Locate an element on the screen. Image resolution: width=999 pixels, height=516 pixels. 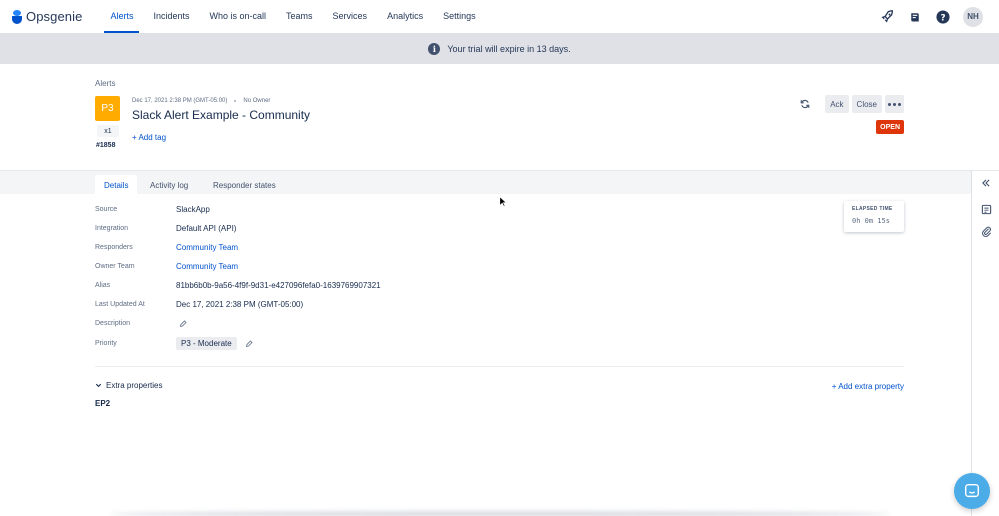
breadcrumb: Alerts is located at coordinates (105, 83).